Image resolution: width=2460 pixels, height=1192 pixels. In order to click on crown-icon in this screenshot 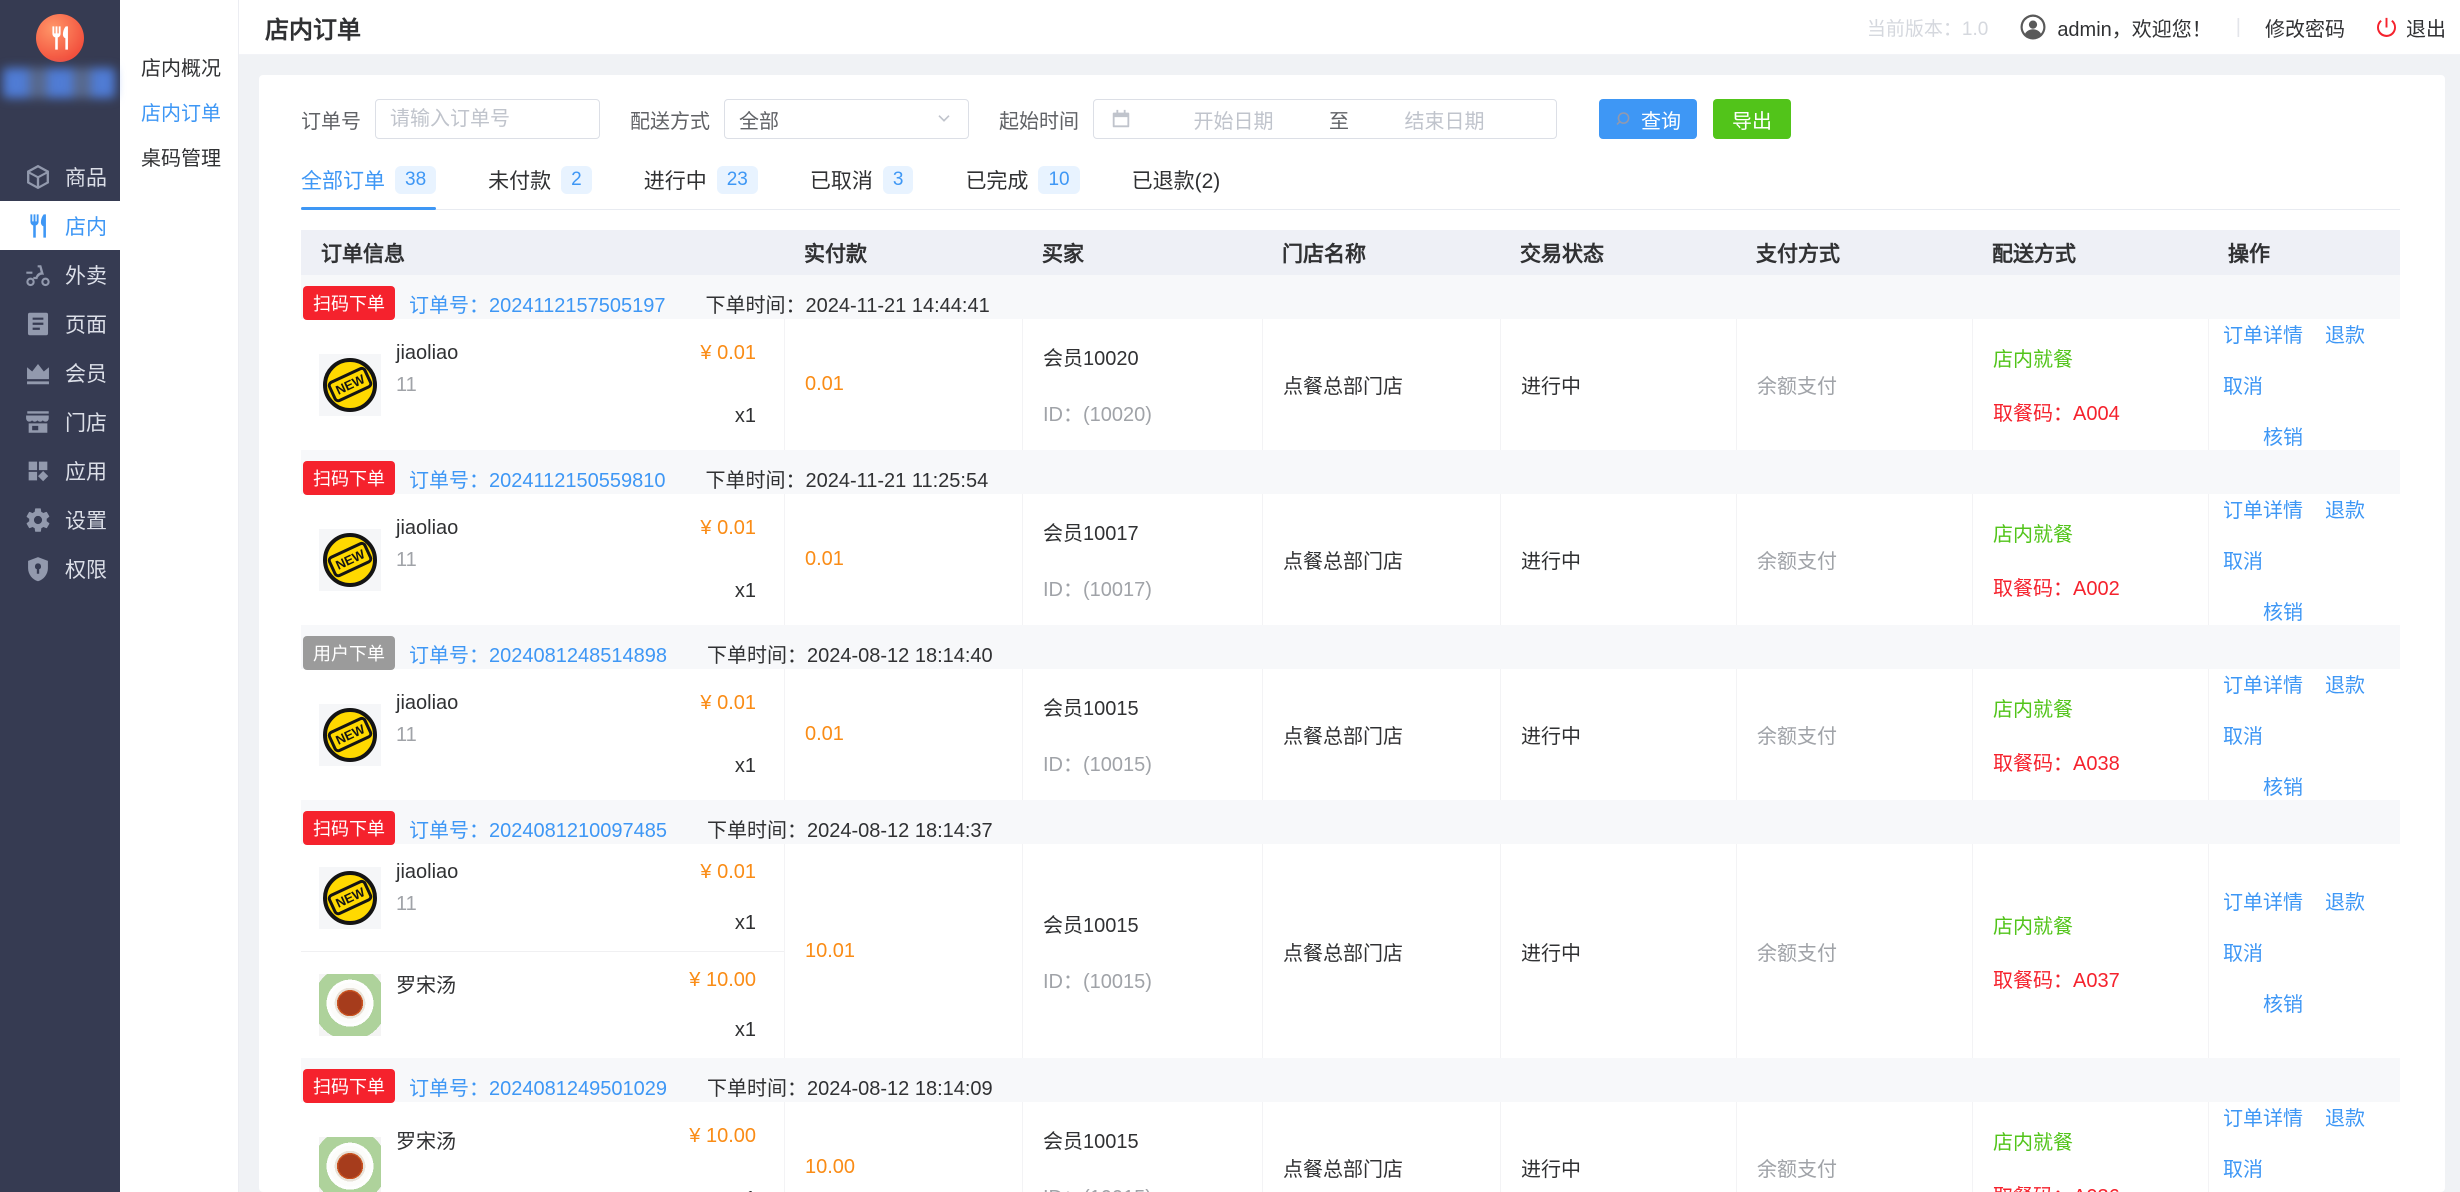, I will do `click(38, 373)`.